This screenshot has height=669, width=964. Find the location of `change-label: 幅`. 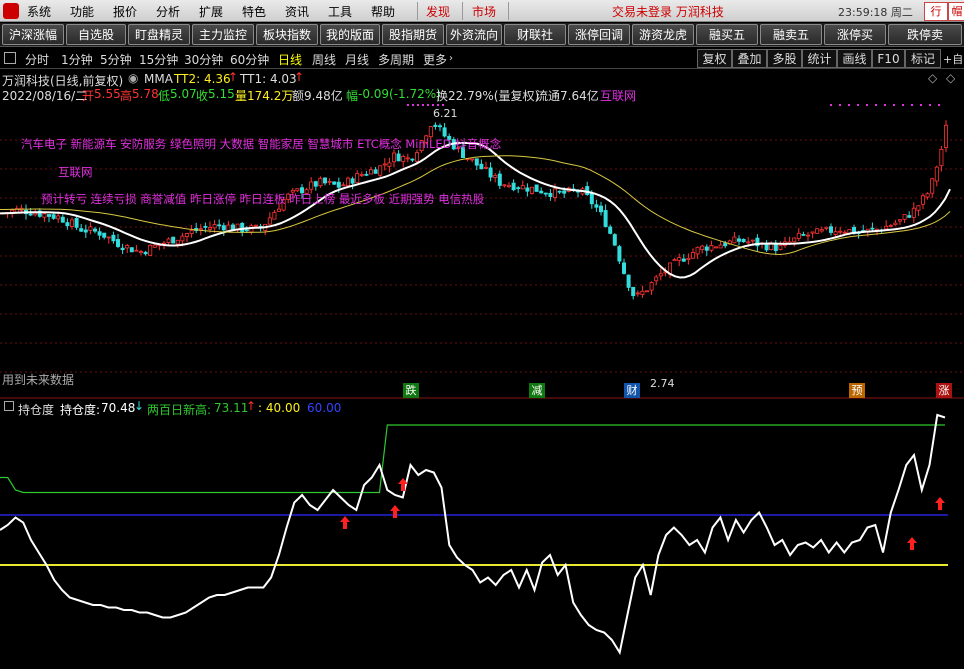

change-label: 幅 is located at coordinates (352, 96).